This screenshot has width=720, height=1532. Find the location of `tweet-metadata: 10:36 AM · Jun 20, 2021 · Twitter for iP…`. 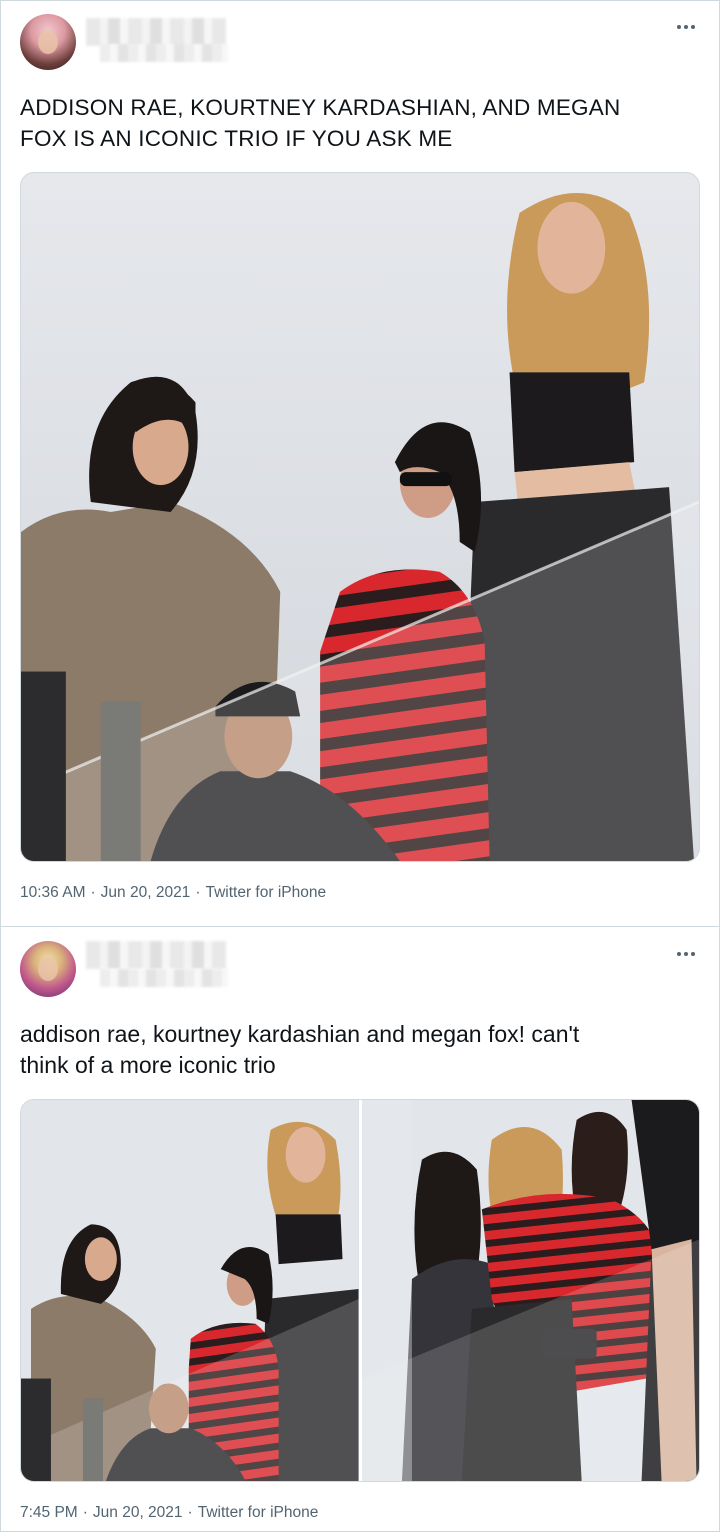

tweet-metadata: 10:36 AM · Jun 20, 2021 · Twitter for iP… is located at coordinates (173, 893).